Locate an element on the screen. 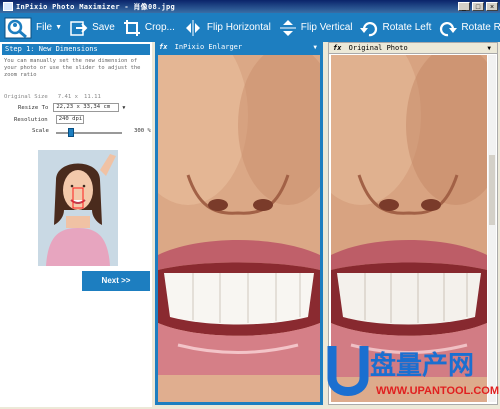  rotate-right-label: Rotate Right is located at coordinates (480, 27).